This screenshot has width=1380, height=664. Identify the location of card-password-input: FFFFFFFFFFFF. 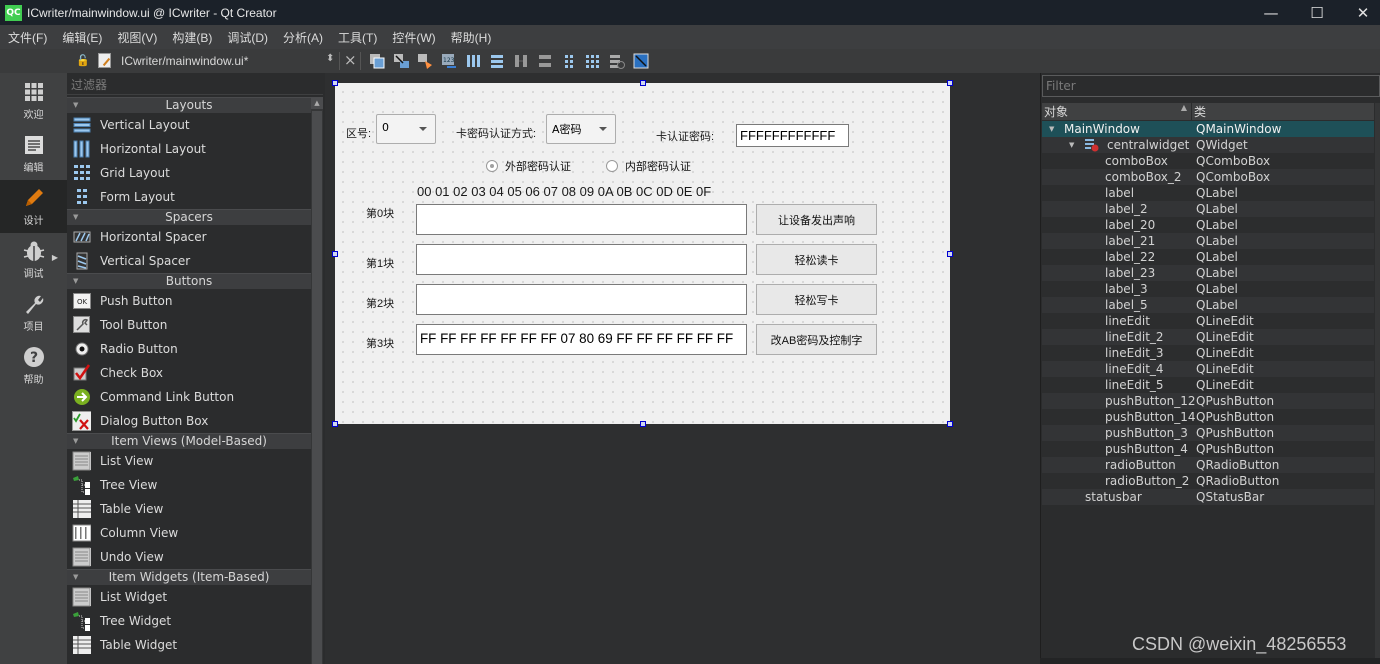
(792, 135).